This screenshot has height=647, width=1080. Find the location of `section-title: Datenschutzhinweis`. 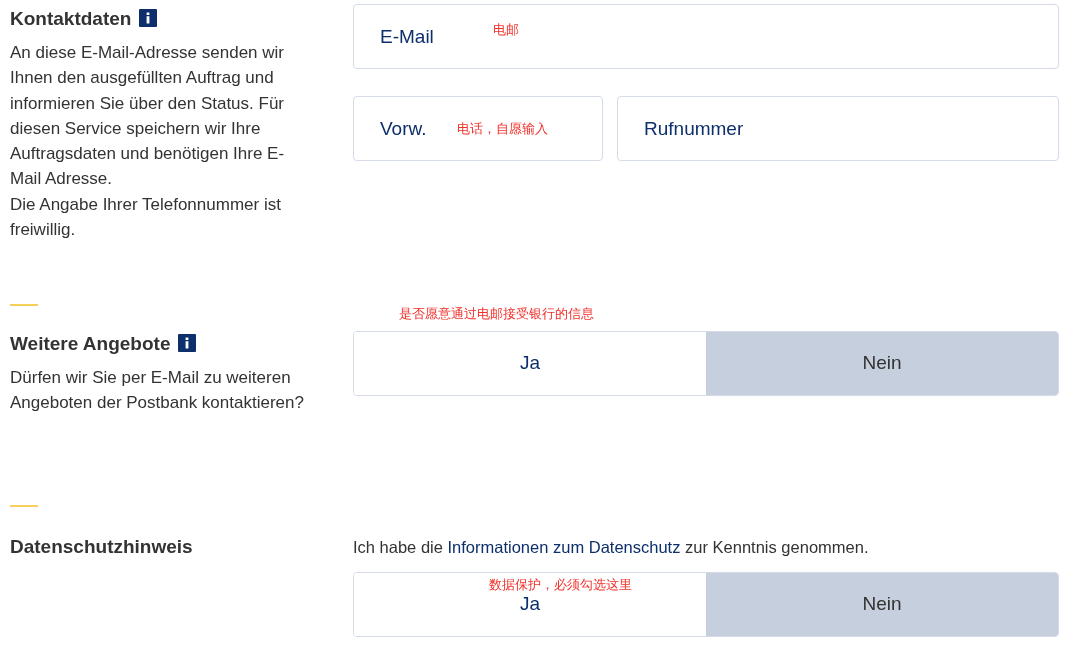

section-title: Datenschutzhinweis is located at coordinates (101, 546).